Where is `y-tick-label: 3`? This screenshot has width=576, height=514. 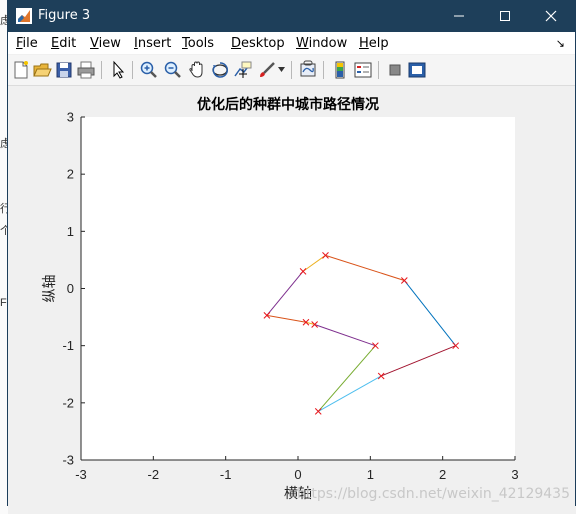 y-tick-label: 3 is located at coordinates (70, 117).